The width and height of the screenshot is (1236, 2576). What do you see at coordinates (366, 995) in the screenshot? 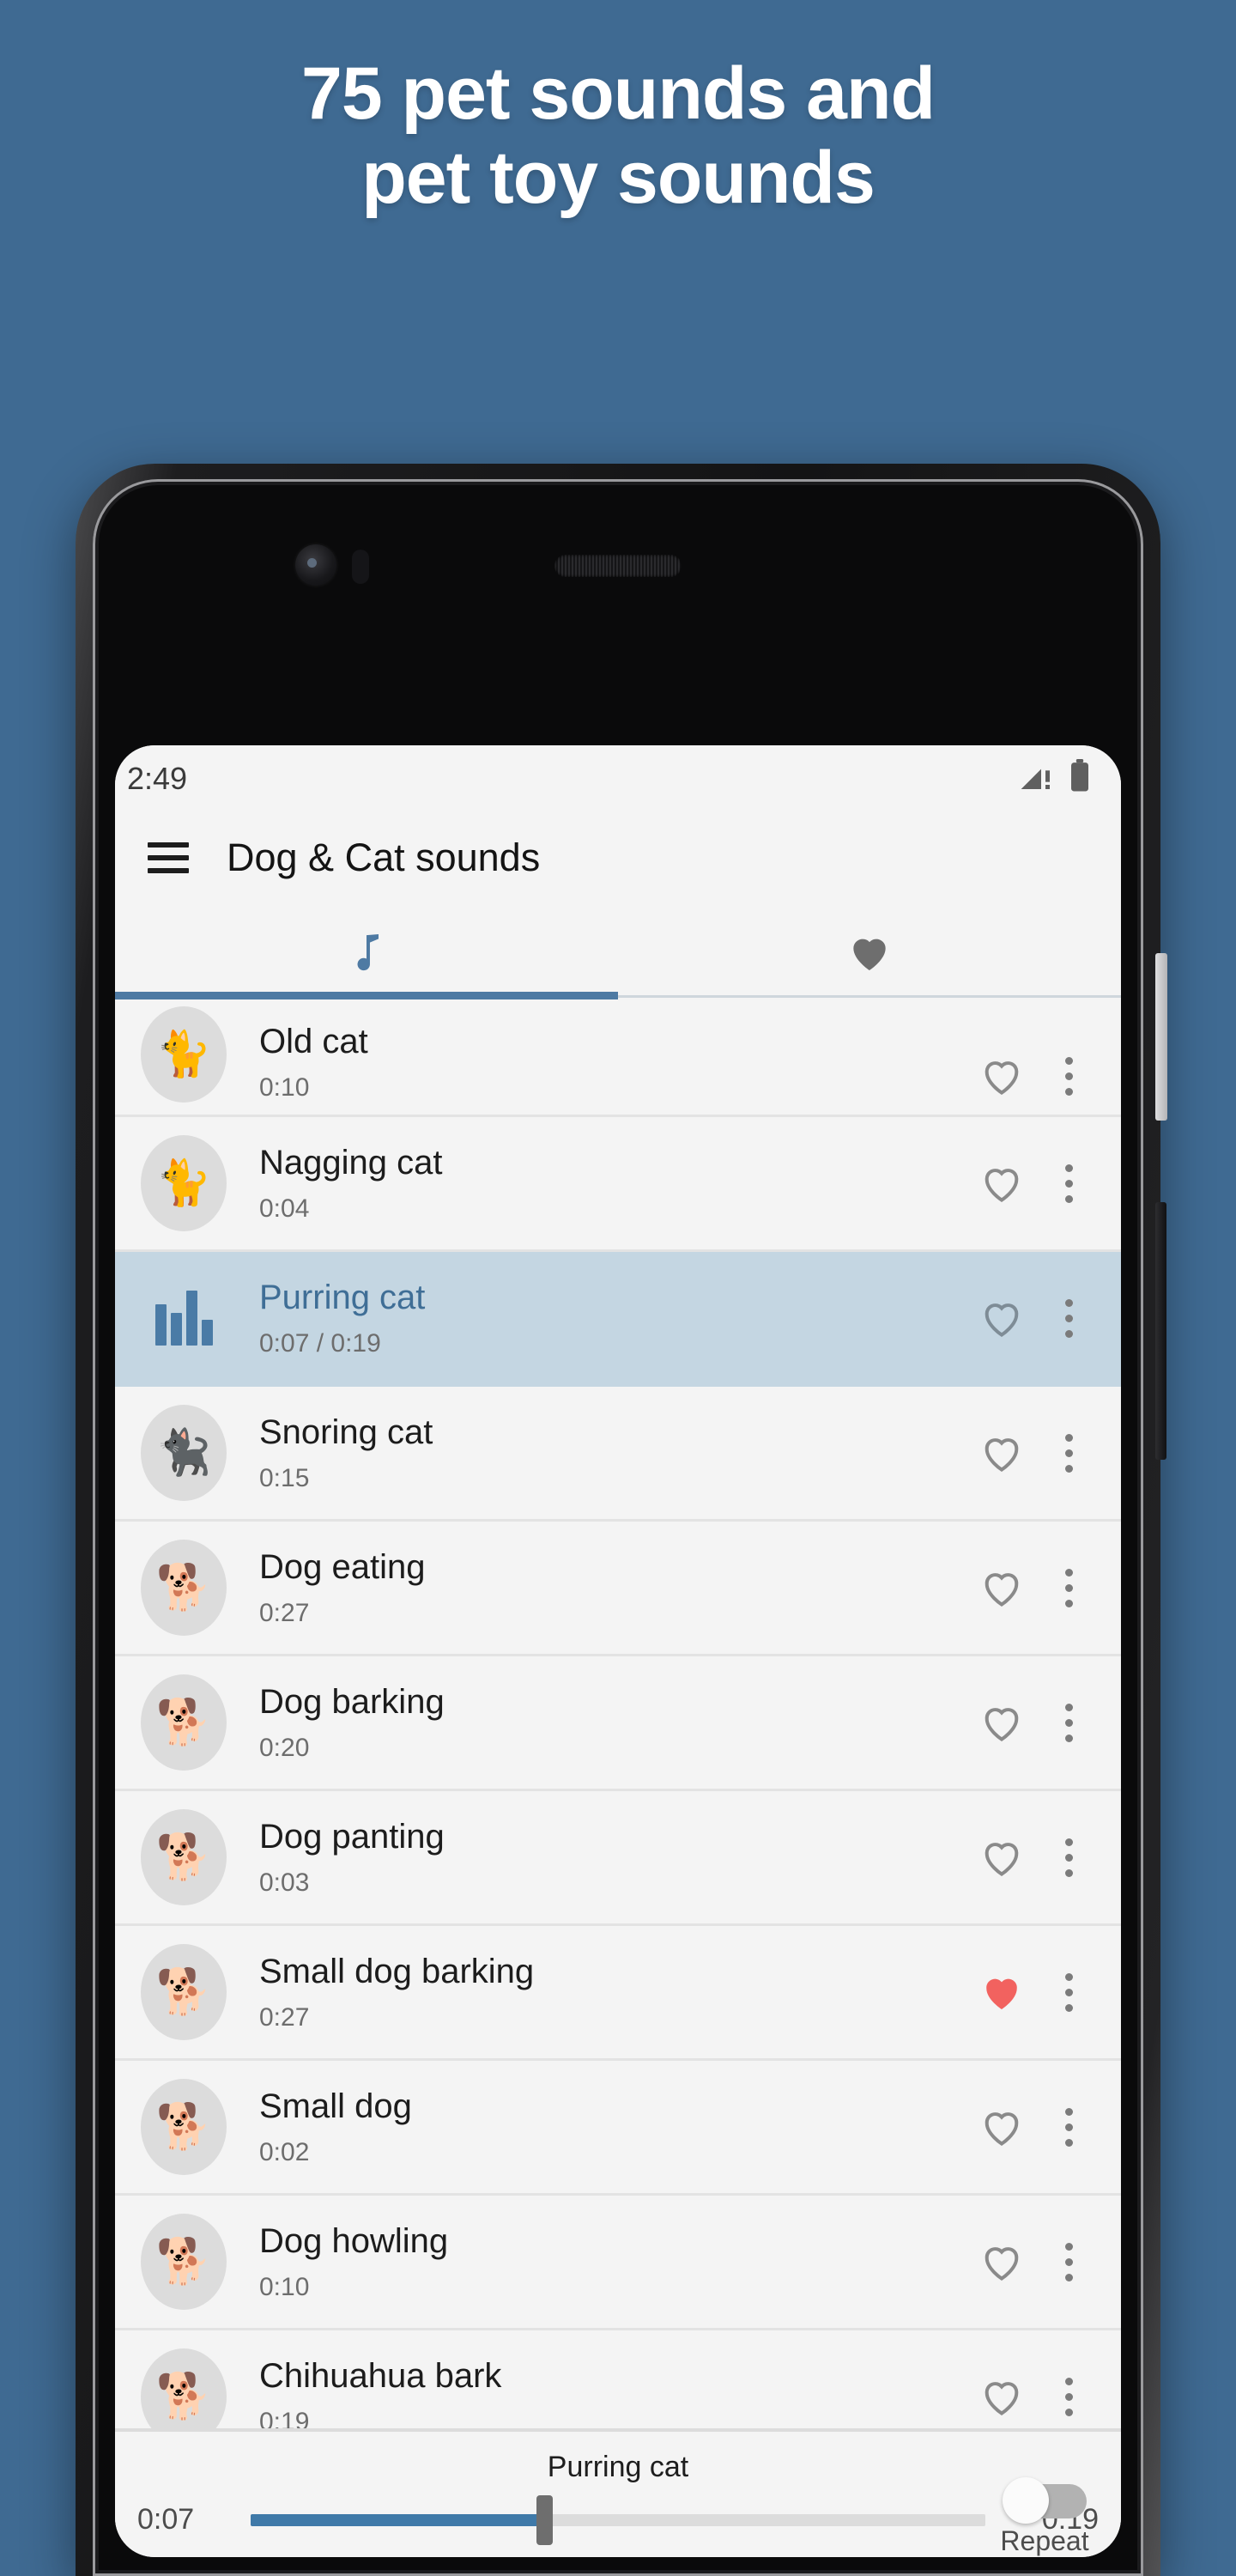
I see `tab-active-indicator` at bounding box center [366, 995].